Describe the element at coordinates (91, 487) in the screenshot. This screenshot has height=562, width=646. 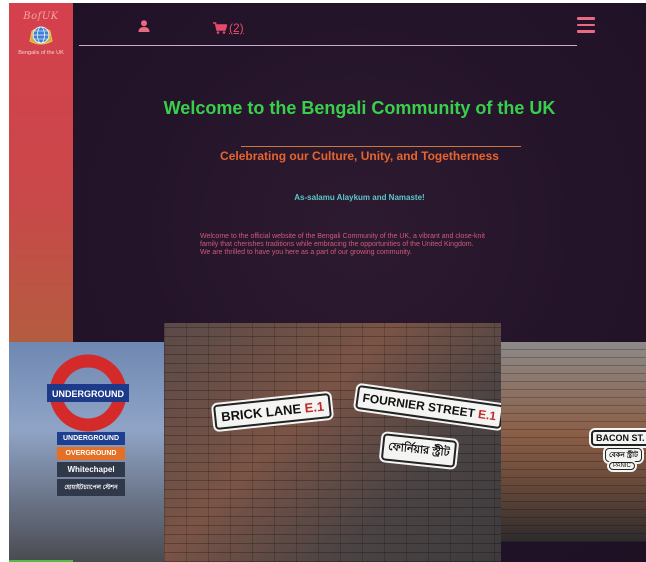
I see `station-name-bengali-sign: হোয়াইটচ্যাপেল স্টেশন` at that location.